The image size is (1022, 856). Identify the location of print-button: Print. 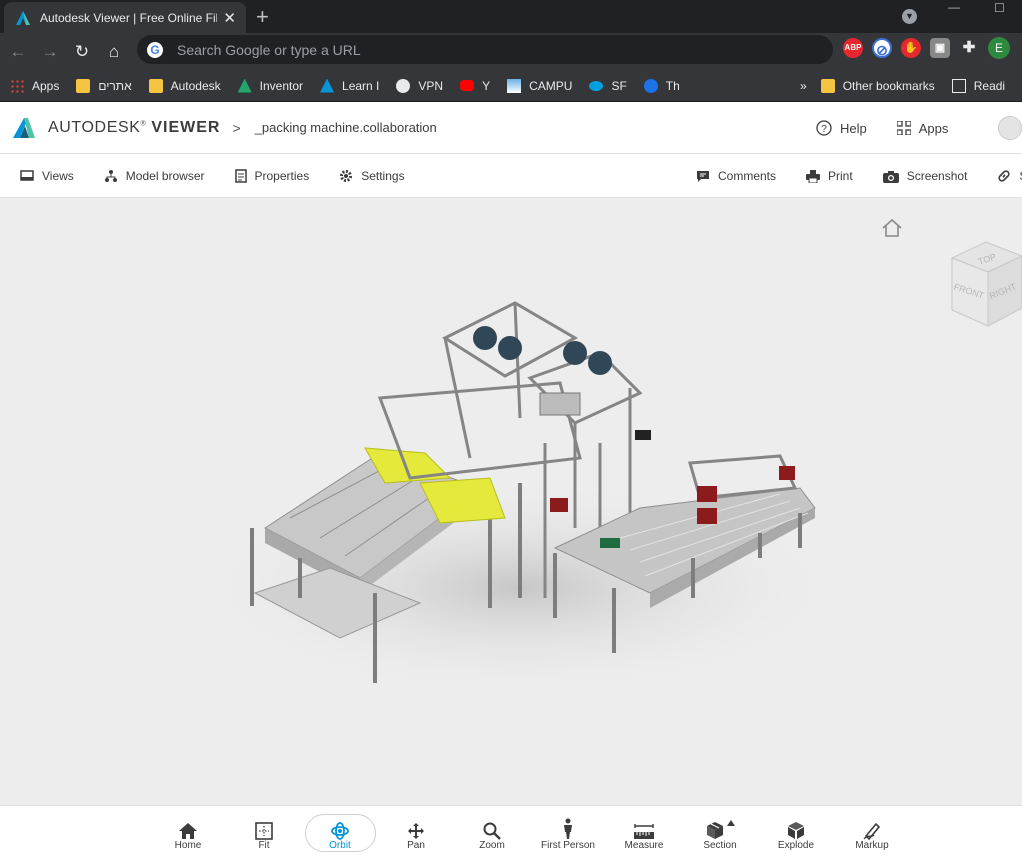
(829, 176).